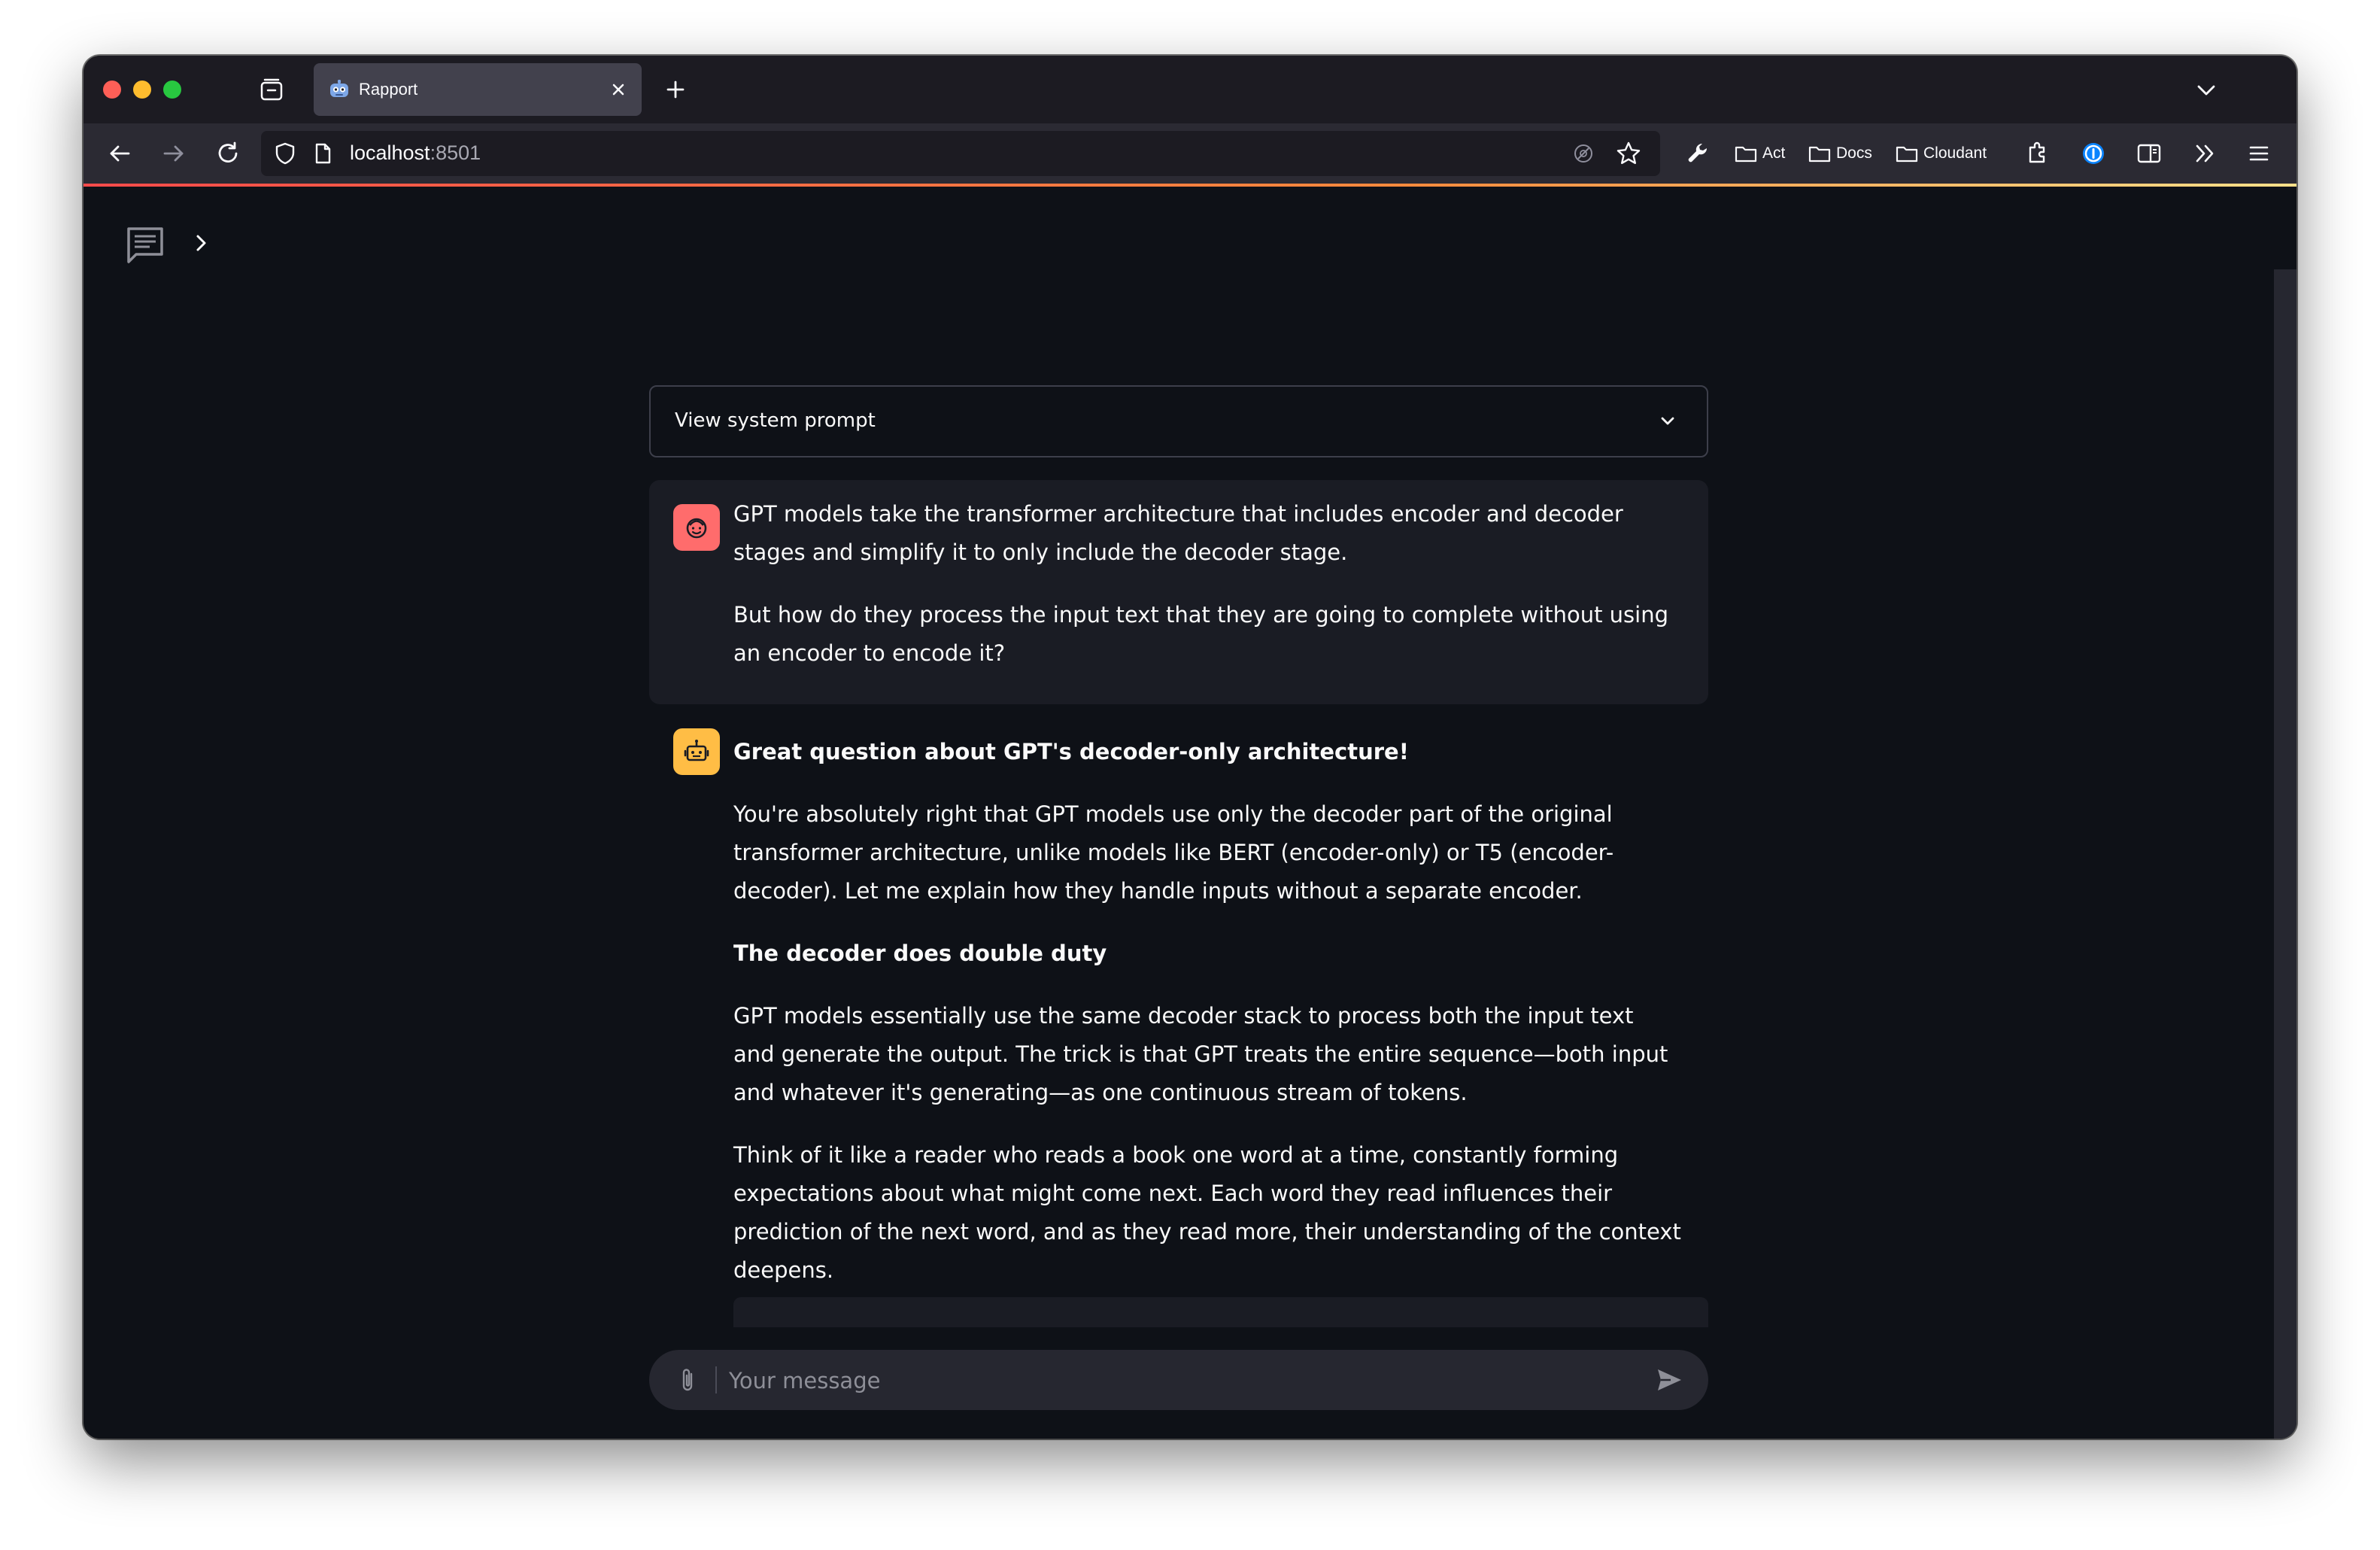 The image size is (2380, 1550). I want to click on close-tab-button, so click(618, 89).